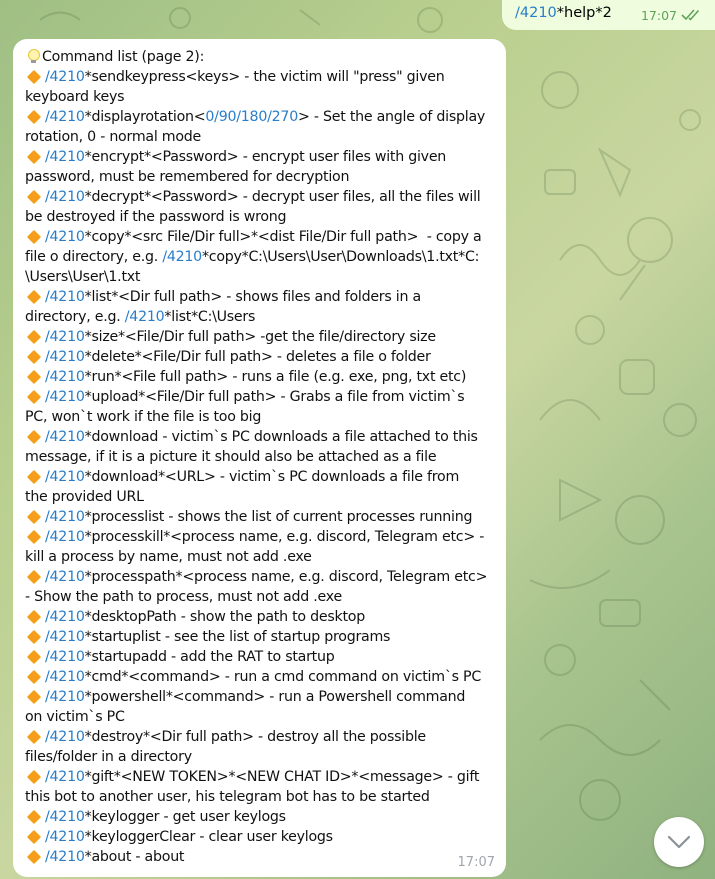 This screenshot has width=715, height=879. What do you see at coordinates (75, 717) in the screenshot?
I see `message-text: on victim`s PC` at bounding box center [75, 717].